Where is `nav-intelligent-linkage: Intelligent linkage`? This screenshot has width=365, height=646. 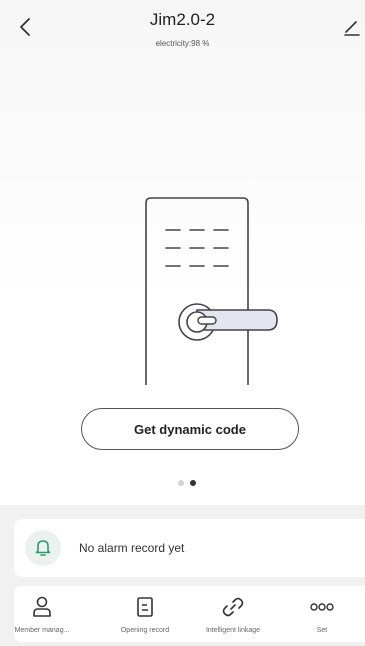
nav-intelligent-linkage: Intelligent linkage is located at coordinates (233, 614).